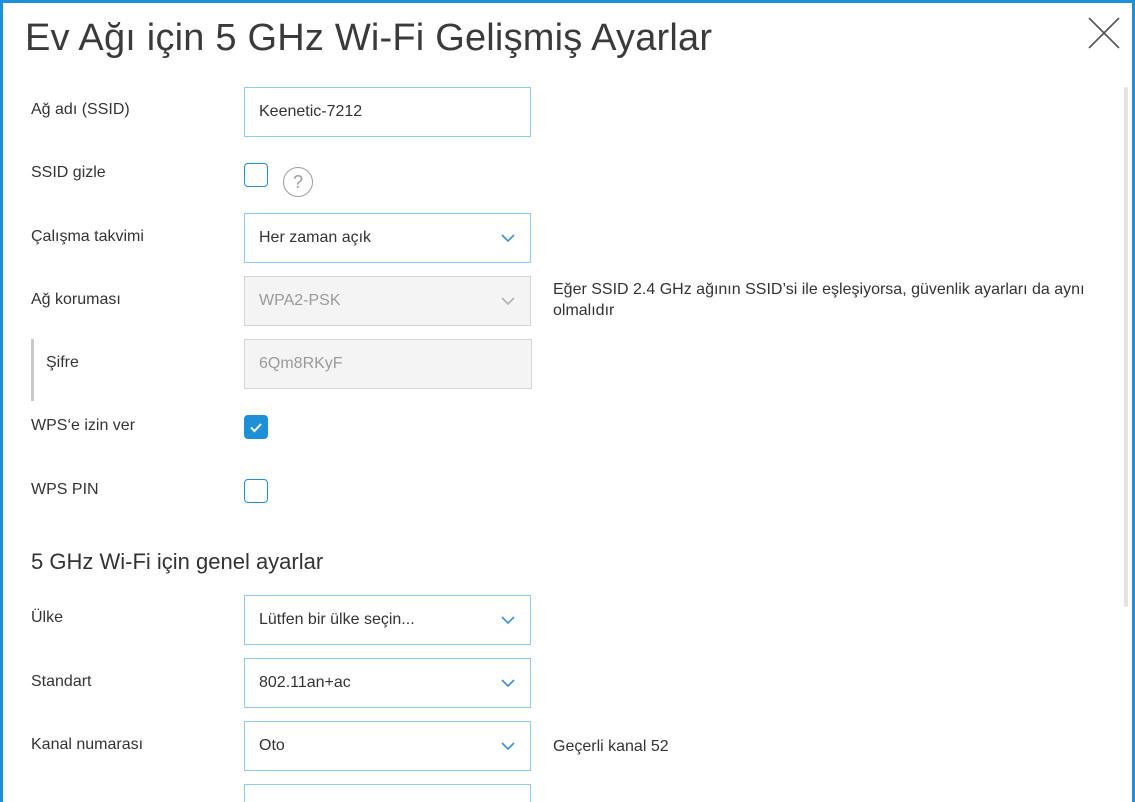  Describe the element at coordinates (387, 301) in the screenshot. I see `security-select: WPA2-PSK` at that location.